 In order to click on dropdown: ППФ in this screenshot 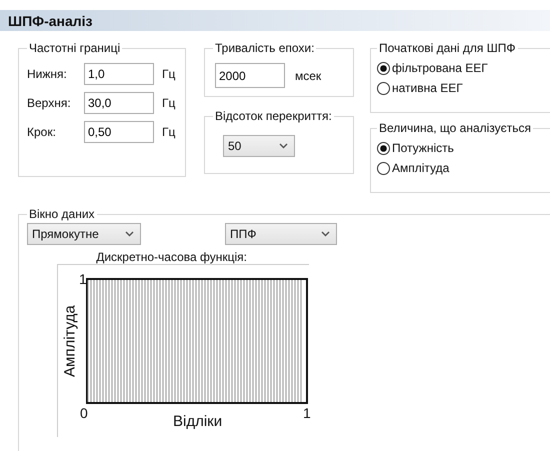, I will do `click(281, 234)`.